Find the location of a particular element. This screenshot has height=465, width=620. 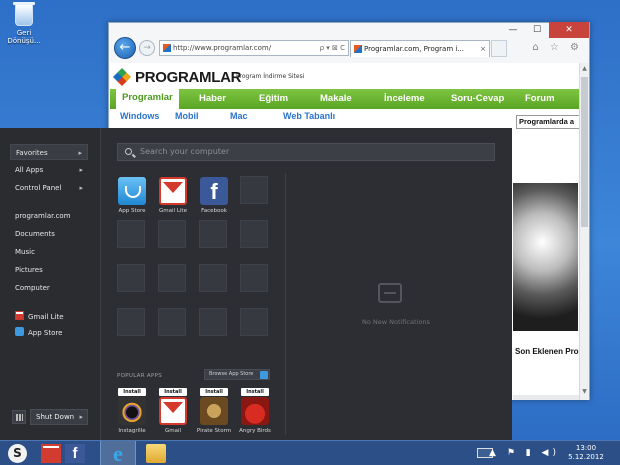

site-right-panel: Son Eklenen Pro is located at coordinates (546, 274).